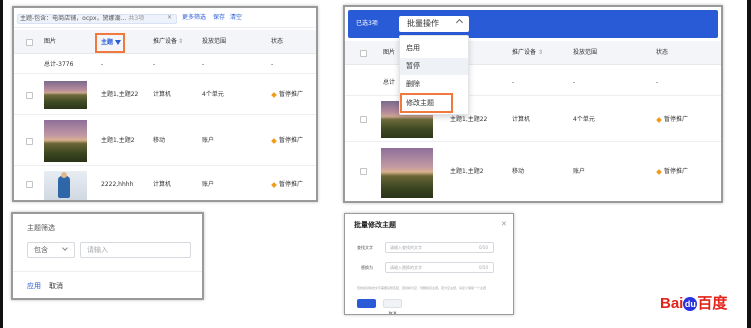 The width and height of the screenshot is (751, 328). I want to click on filter-count: 共3项, so click(136, 18).